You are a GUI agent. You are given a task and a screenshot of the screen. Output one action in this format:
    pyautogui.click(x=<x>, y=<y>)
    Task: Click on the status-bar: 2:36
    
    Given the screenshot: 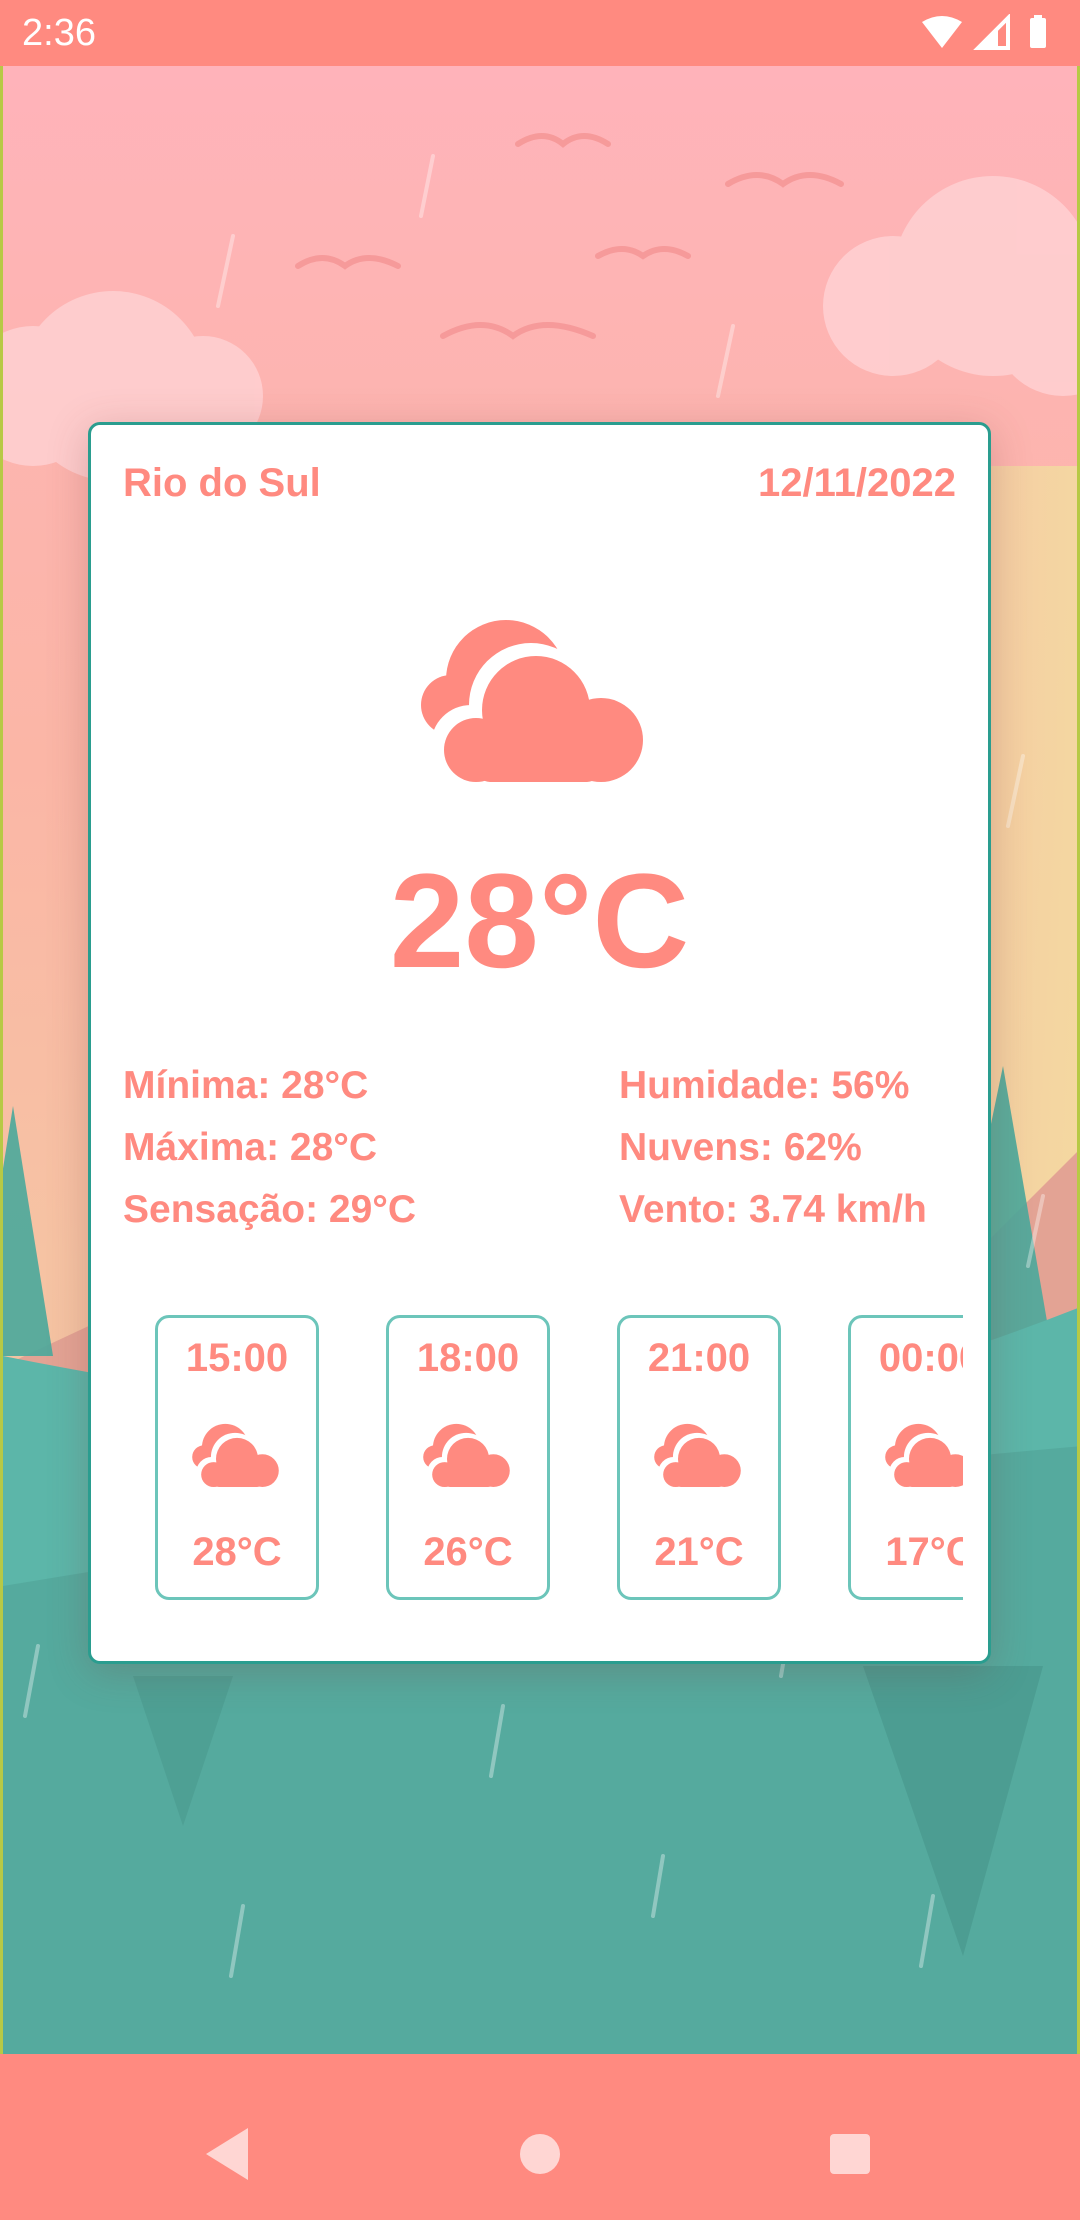 What is the action you would take?
    pyautogui.click(x=540, y=33)
    